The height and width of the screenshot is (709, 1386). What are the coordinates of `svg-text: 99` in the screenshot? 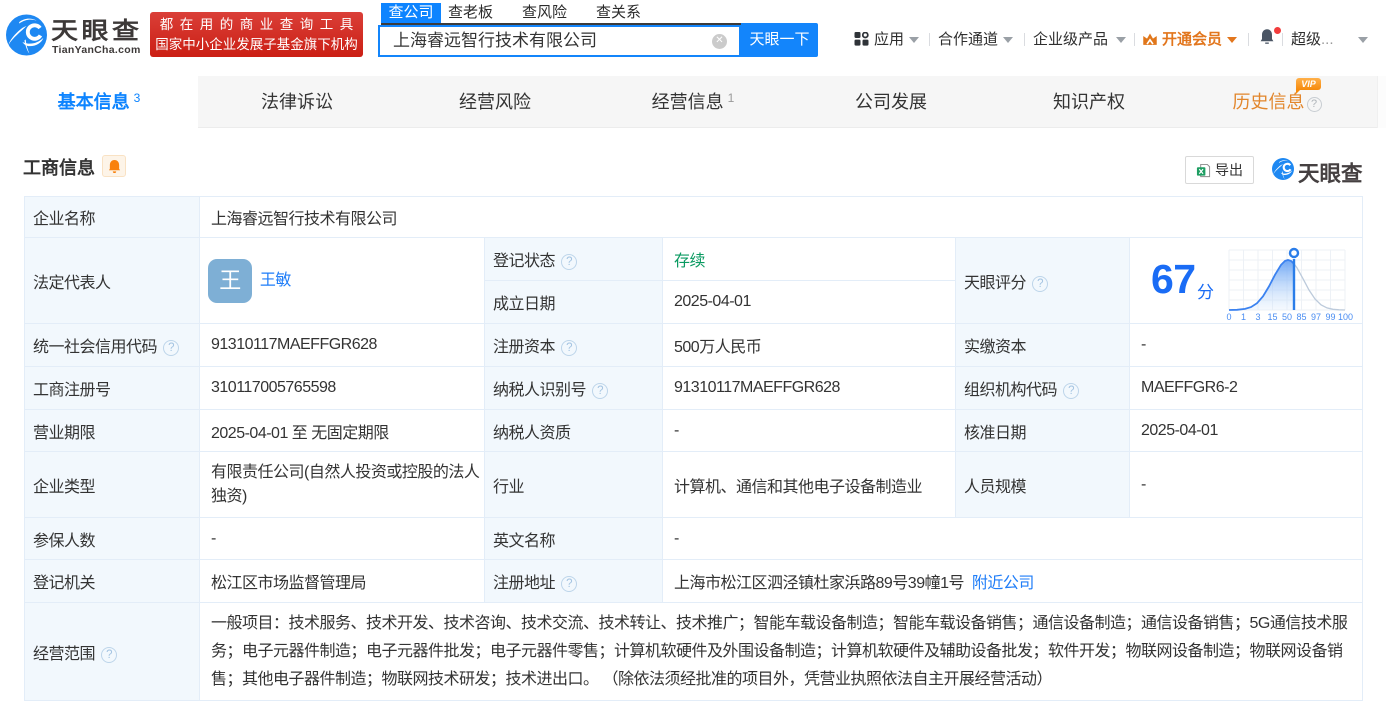 It's located at (1330, 316).